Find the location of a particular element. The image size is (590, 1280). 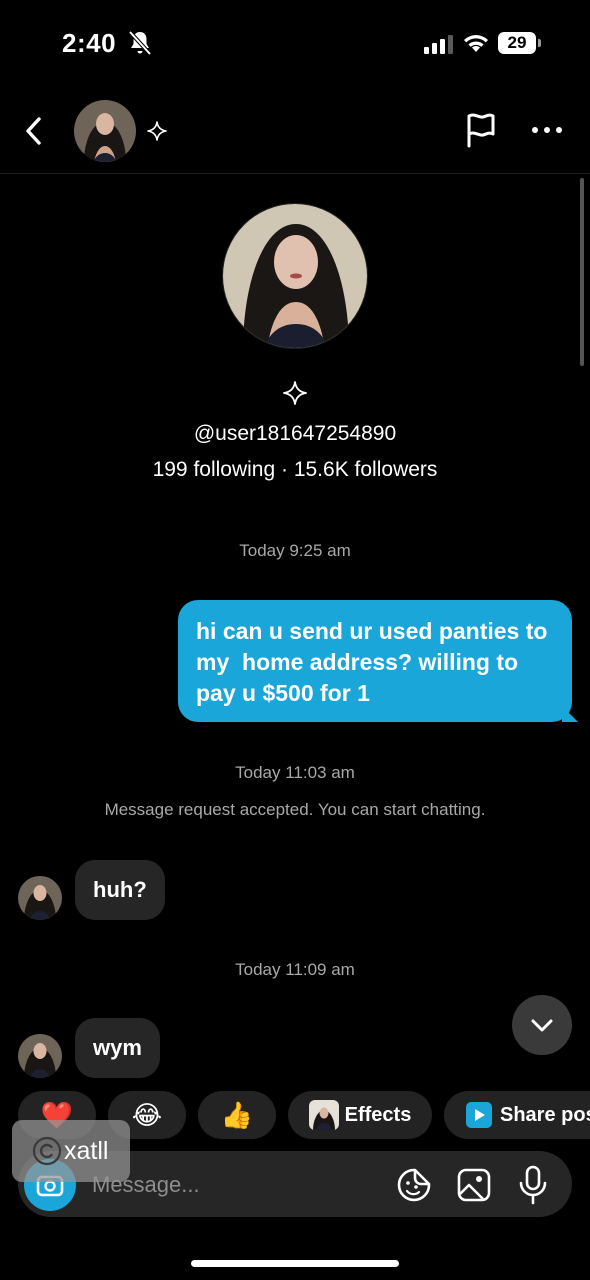

effects-button: Effects is located at coordinates (360, 1115).